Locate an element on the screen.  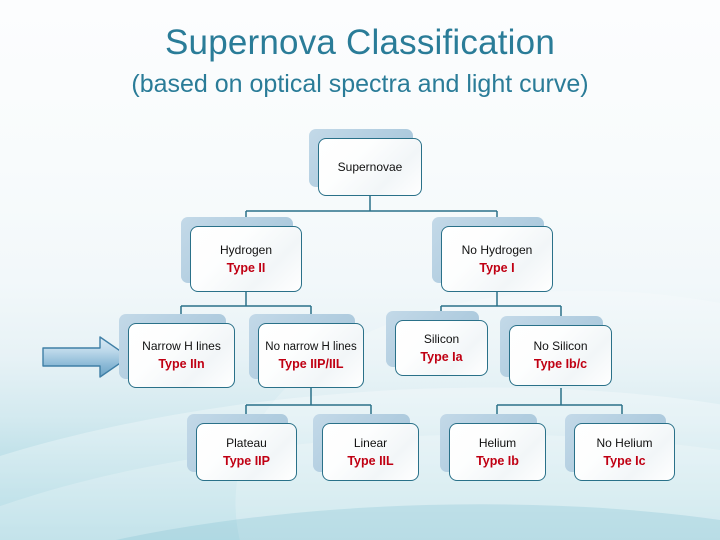
node-criterion: No narrow H lines is located at coordinates (311, 346).